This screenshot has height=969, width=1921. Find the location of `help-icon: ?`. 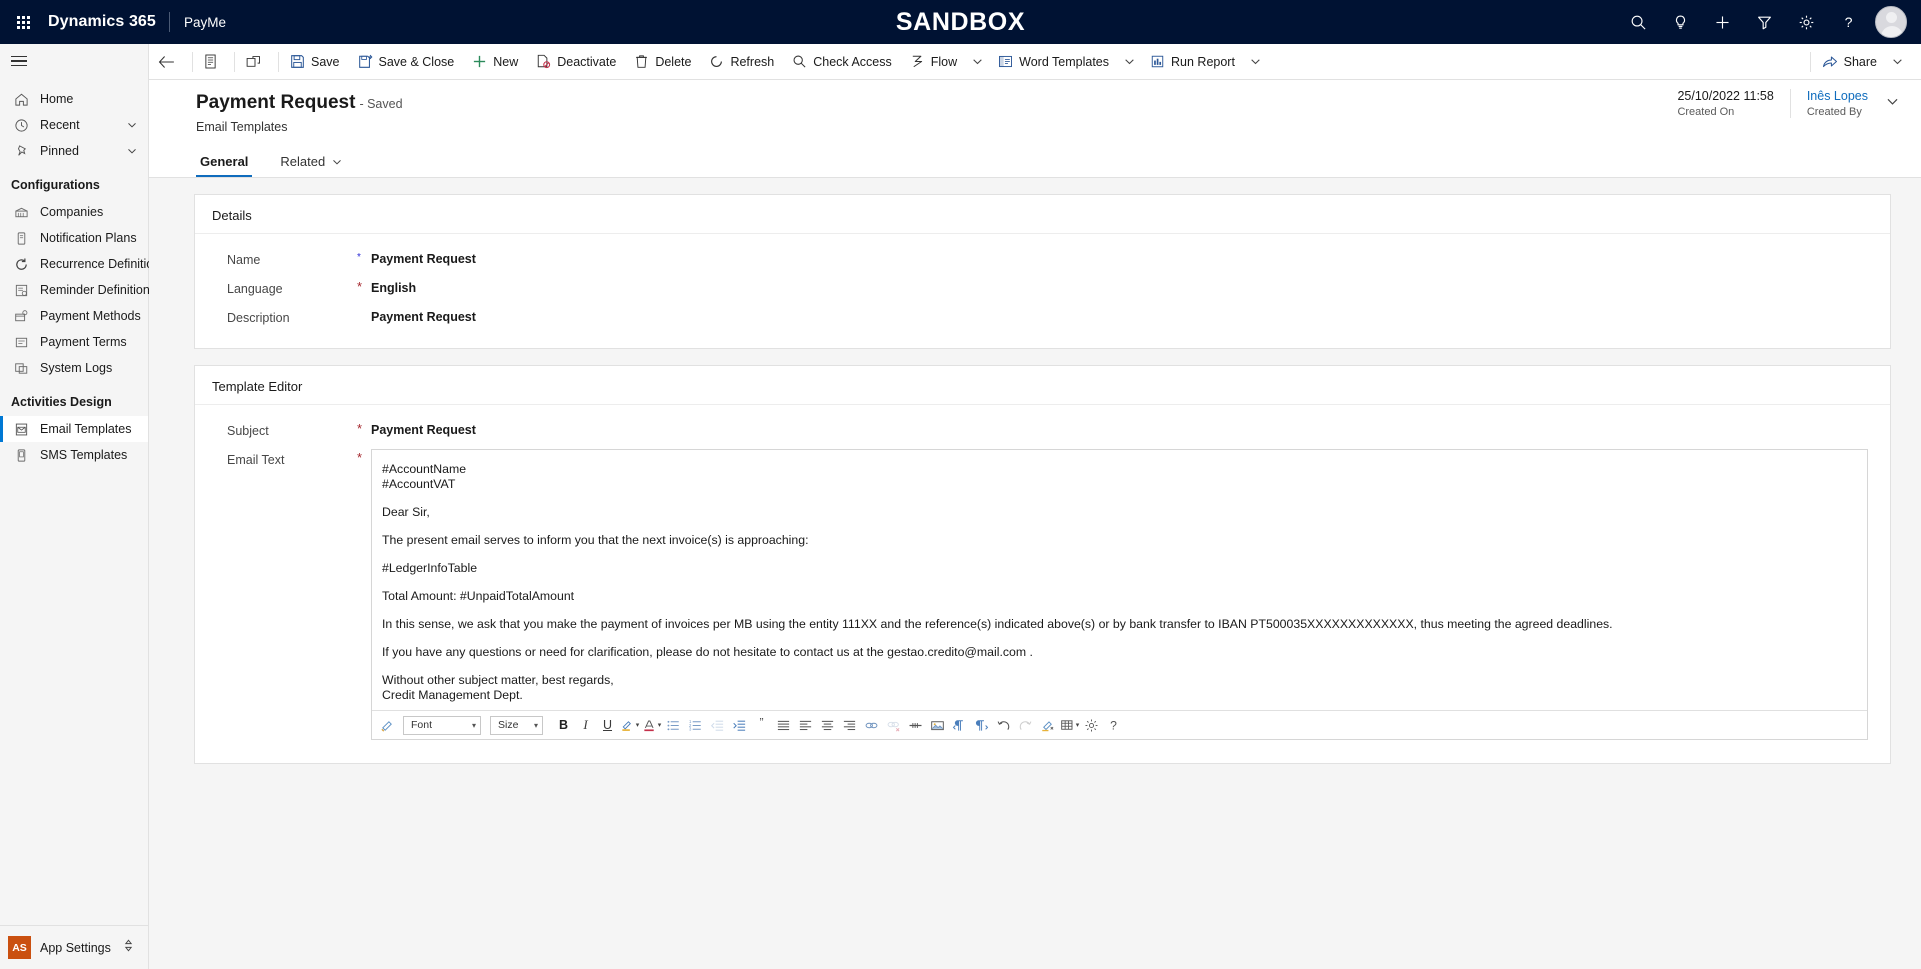

help-icon: ? is located at coordinates (1848, 22).